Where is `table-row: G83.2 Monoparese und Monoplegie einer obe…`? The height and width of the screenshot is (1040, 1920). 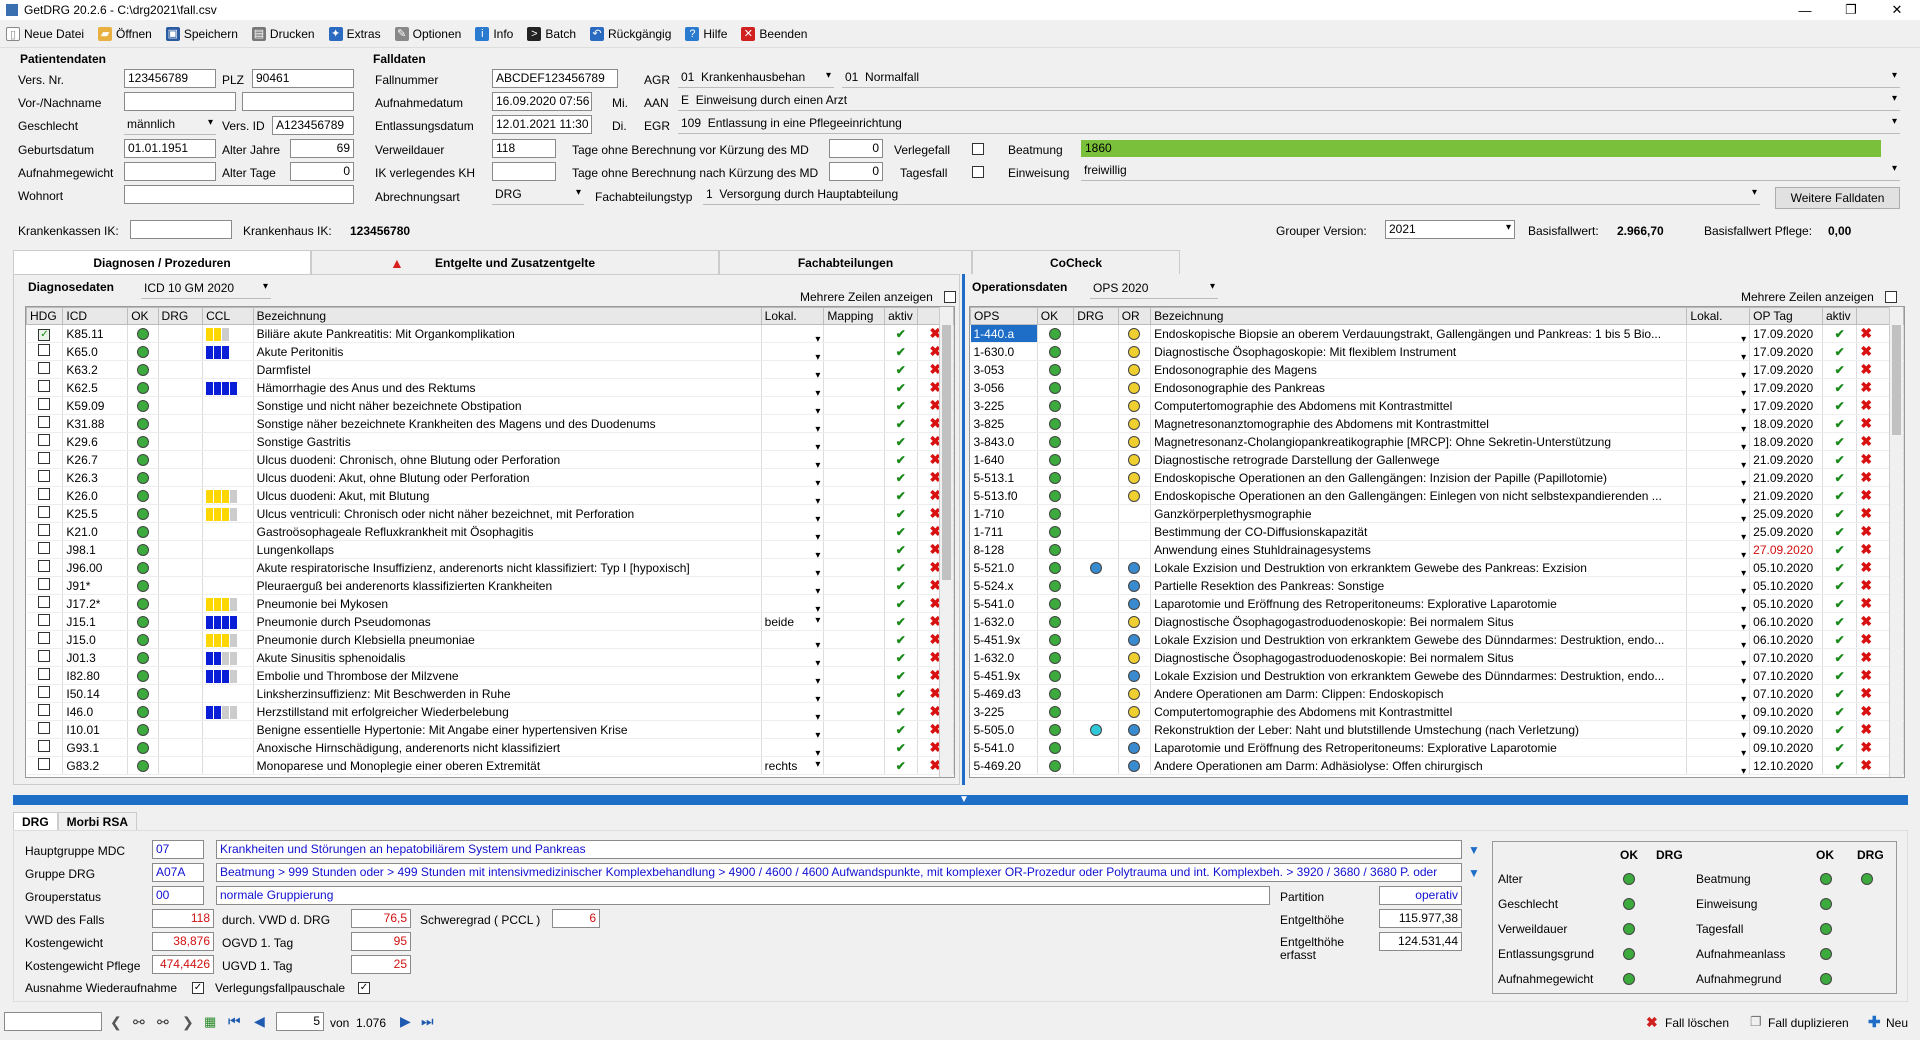
table-row: G83.2 Monoparese und Monoplegie einer obe… is located at coordinates (490, 765).